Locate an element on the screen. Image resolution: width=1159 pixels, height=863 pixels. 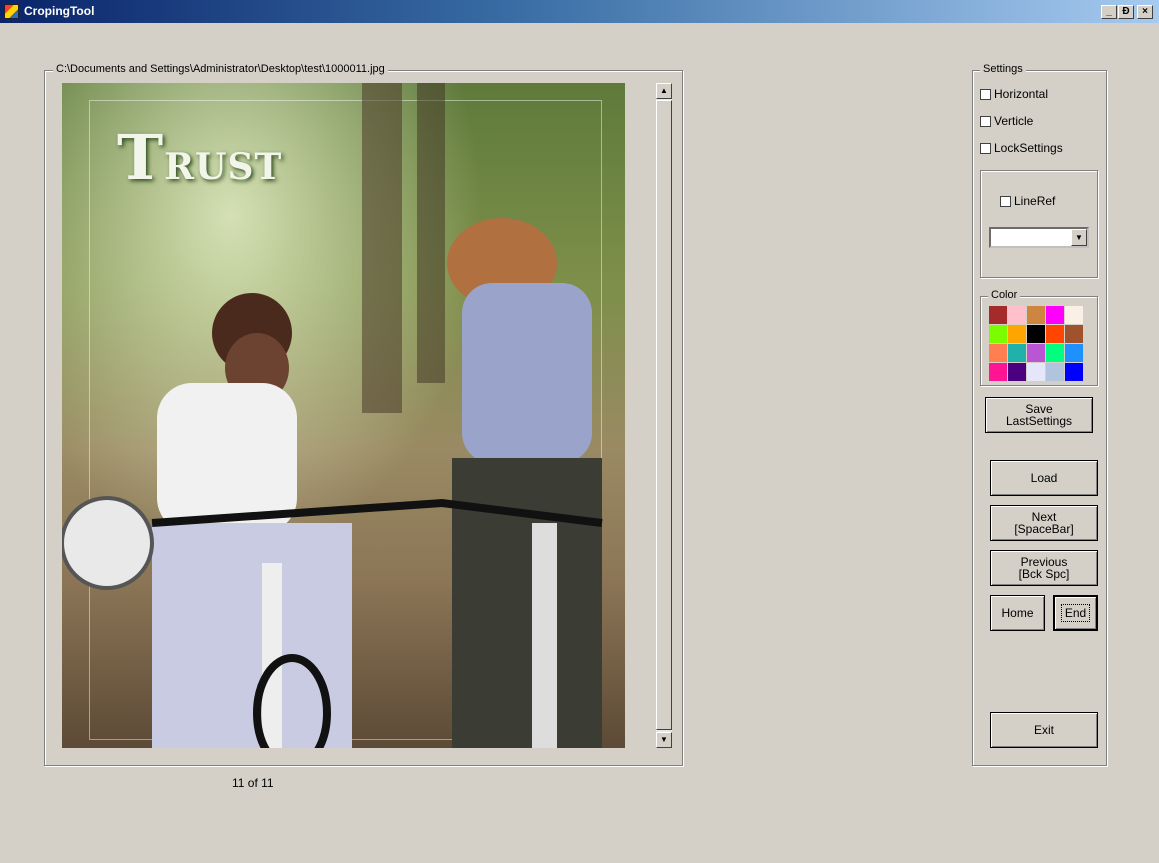
minimize-button: _ is located at coordinates (1109, 12).